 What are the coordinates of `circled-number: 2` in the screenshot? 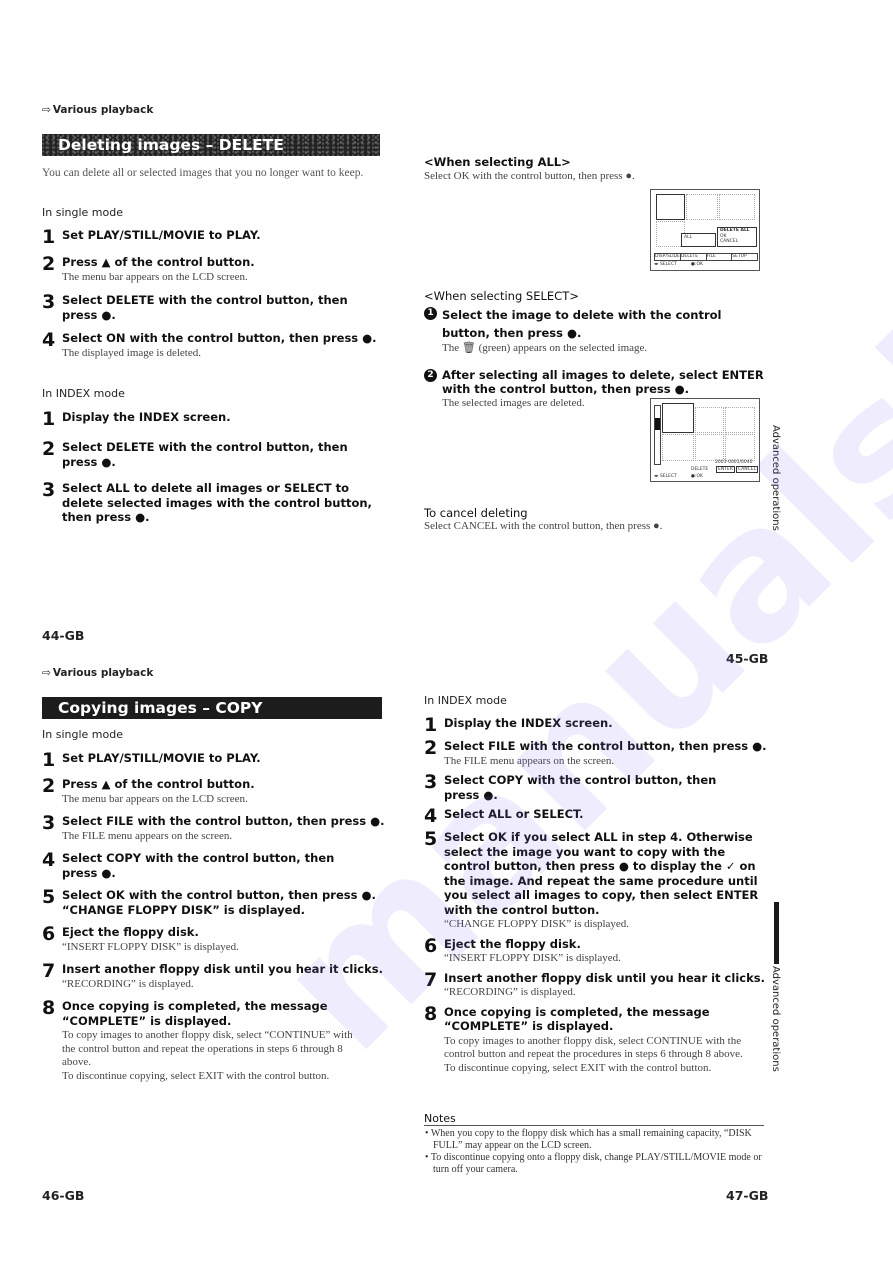 It's located at (430, 375).